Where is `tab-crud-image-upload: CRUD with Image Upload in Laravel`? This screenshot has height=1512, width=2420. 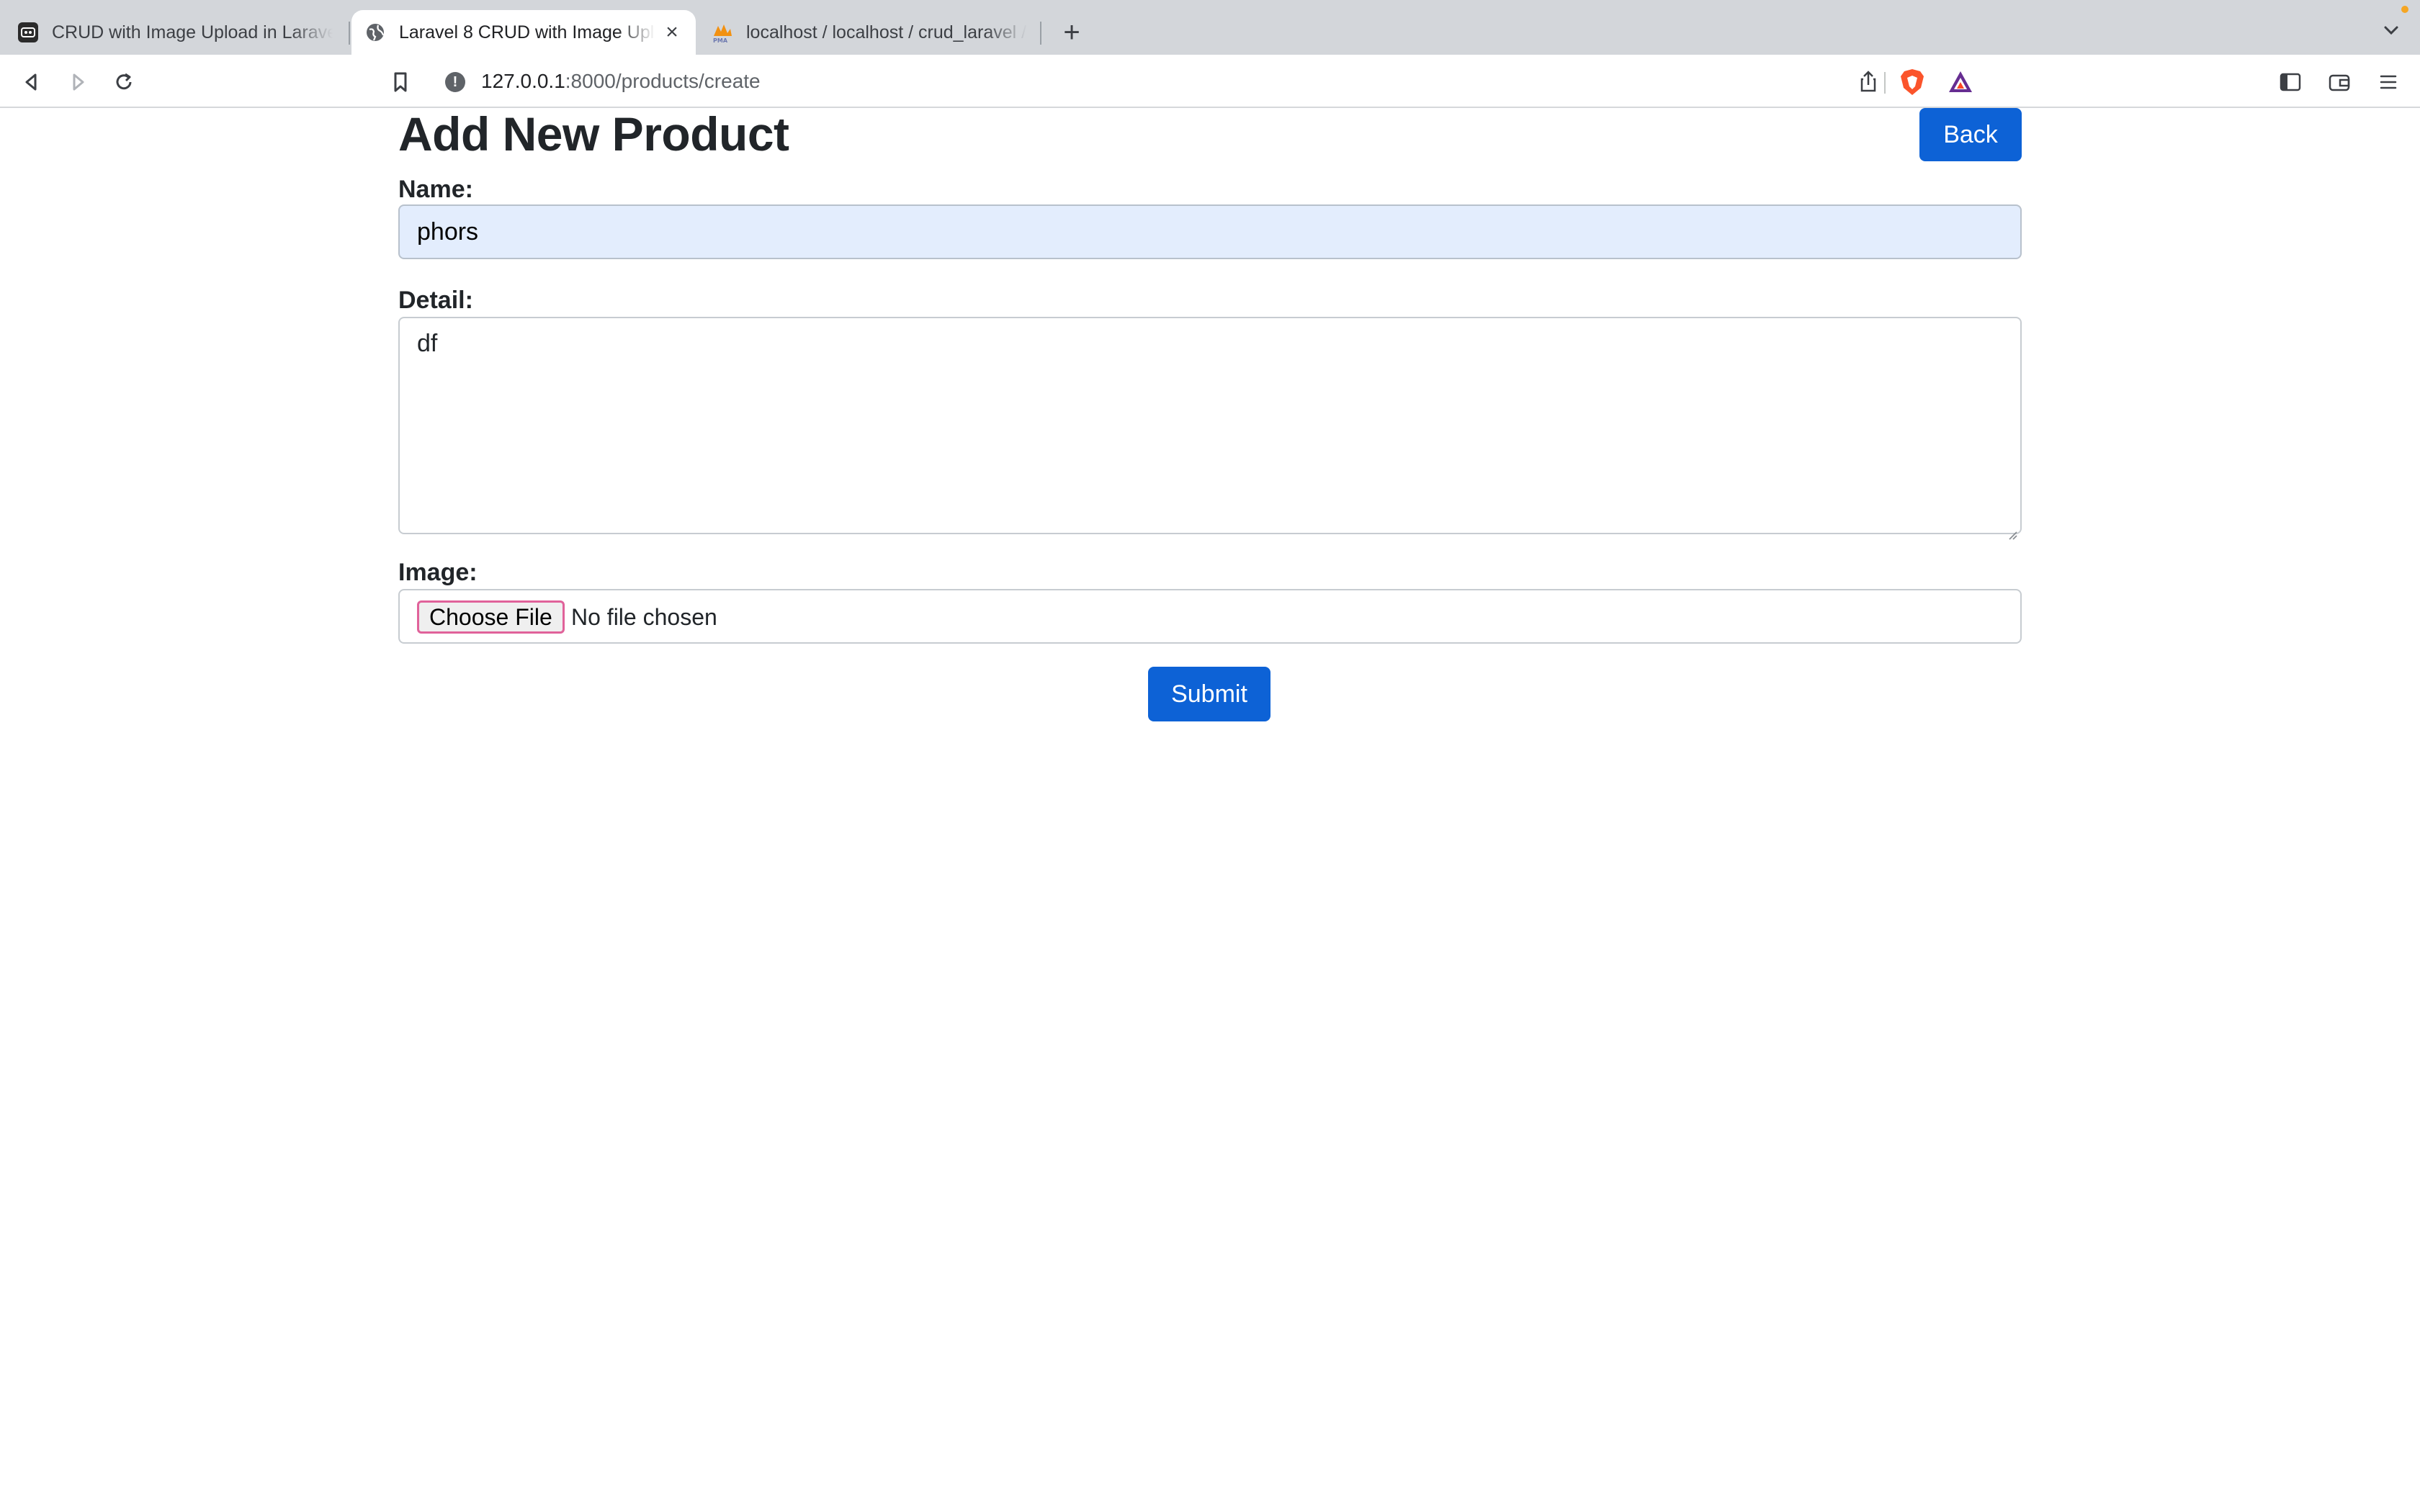
tab-crud-image-upload: CRUD with Image Upload in Laravel is located at coordinates (175, 32).